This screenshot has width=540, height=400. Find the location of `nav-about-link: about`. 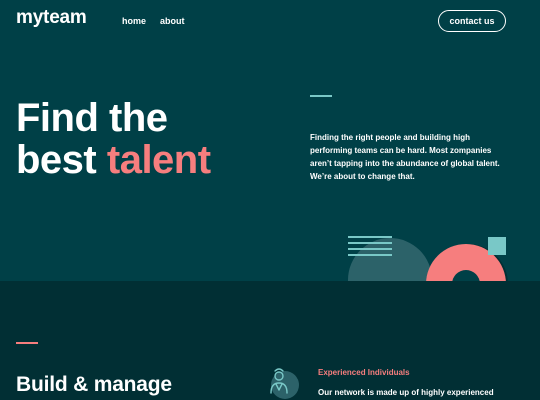

nav-about-link: about is located at coordinates (172, 21).